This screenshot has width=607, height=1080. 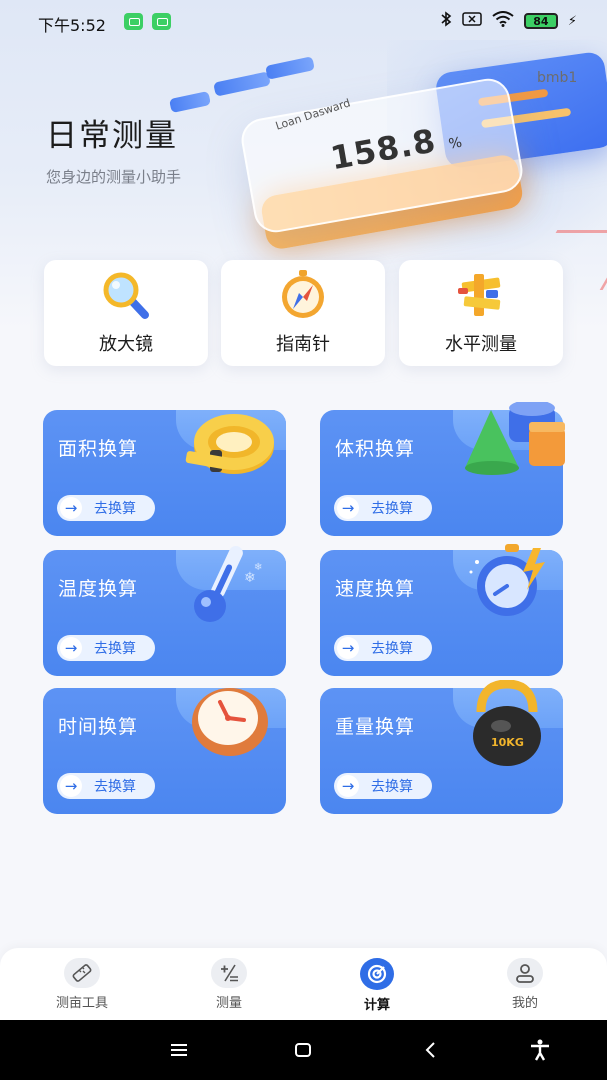 What do you see at coordinates (112, 136) in the screenshot?
I see `page-title: 日常测量` at bounding box center [112, 136].